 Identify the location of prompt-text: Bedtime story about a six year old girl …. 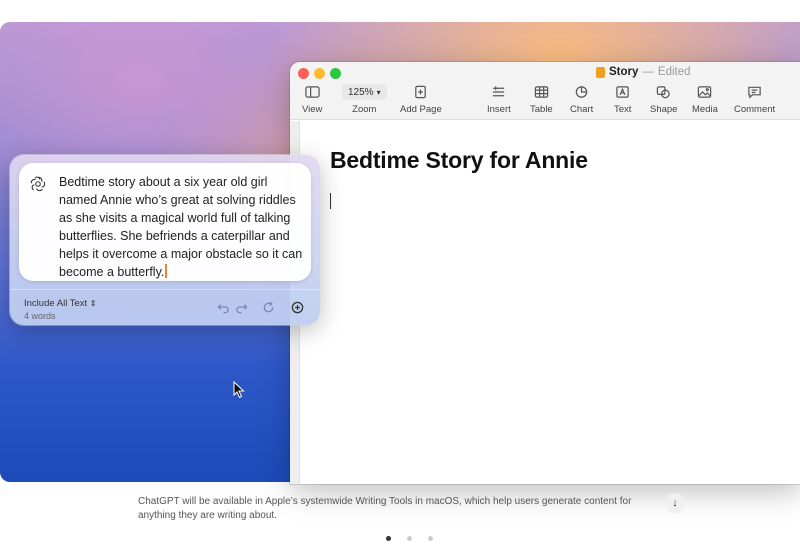
(181, 227).